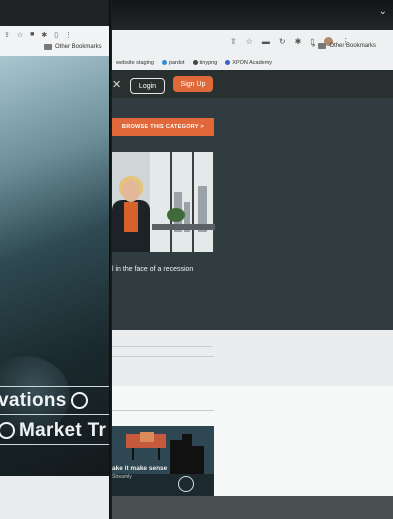 Image resolution: width=393 pixels, height=519 pixels. I want to click on bookmark-xpon-academy: XPON Academy, so click(248, 63).